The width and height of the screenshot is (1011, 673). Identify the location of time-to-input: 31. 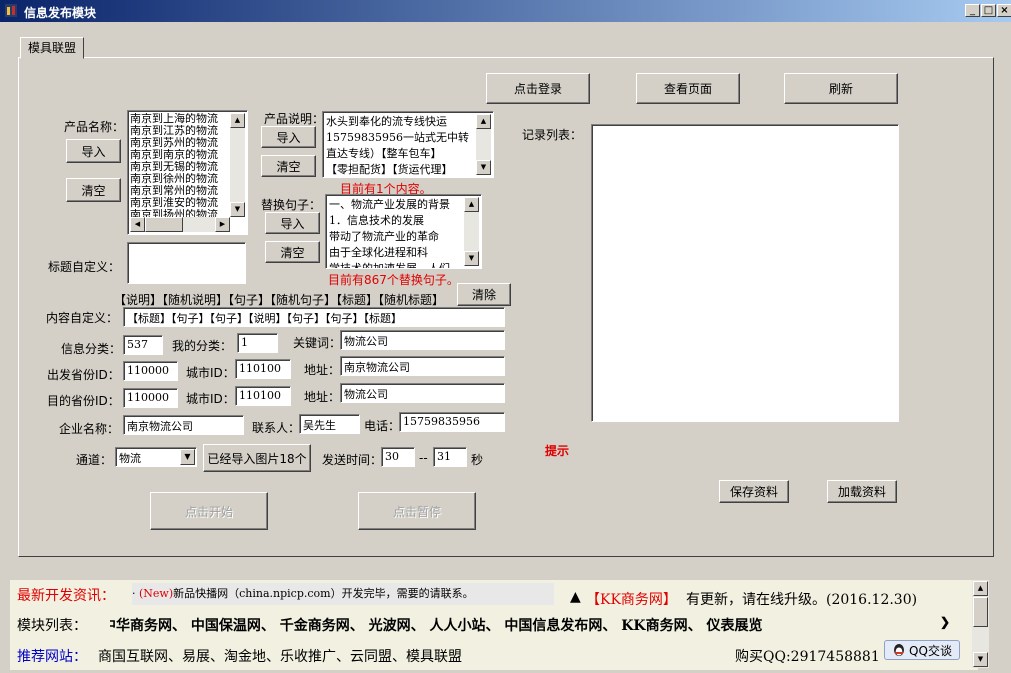
(450, 457).